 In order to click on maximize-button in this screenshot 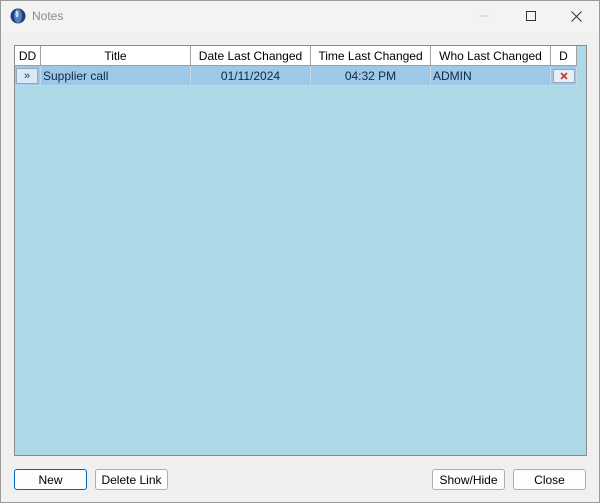, I will do `click(531, 16)`.